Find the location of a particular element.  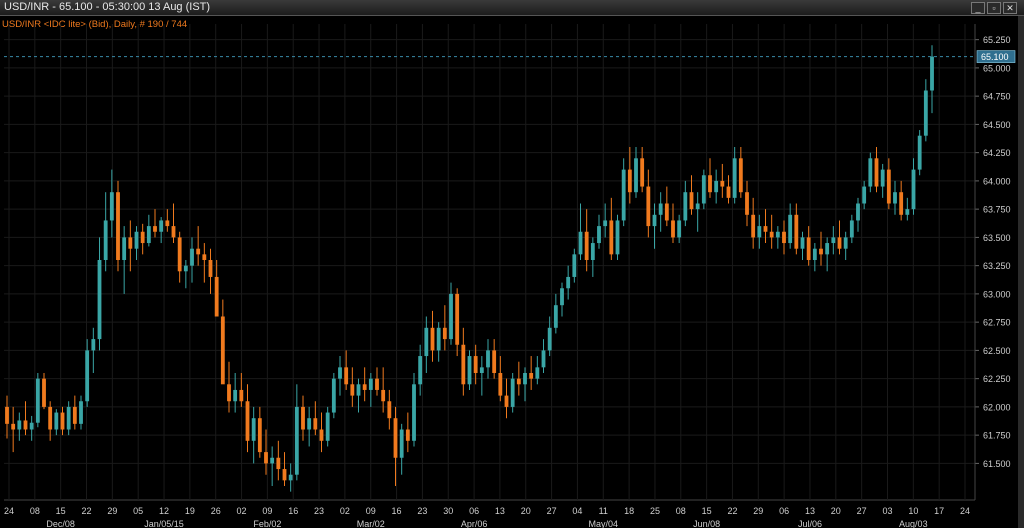

x-tick-label: 08 is located at coordinates (681, 511).